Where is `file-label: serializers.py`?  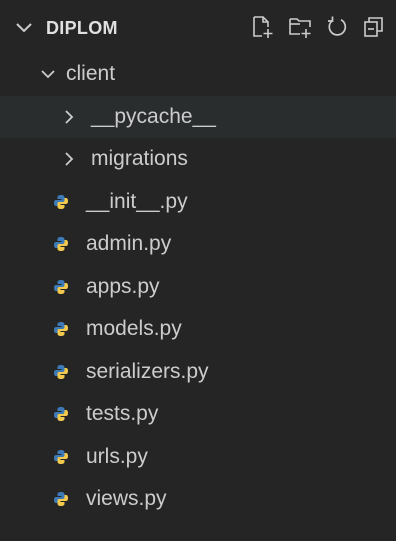
file-label: serializers.py is located at coordinates (147, 371).